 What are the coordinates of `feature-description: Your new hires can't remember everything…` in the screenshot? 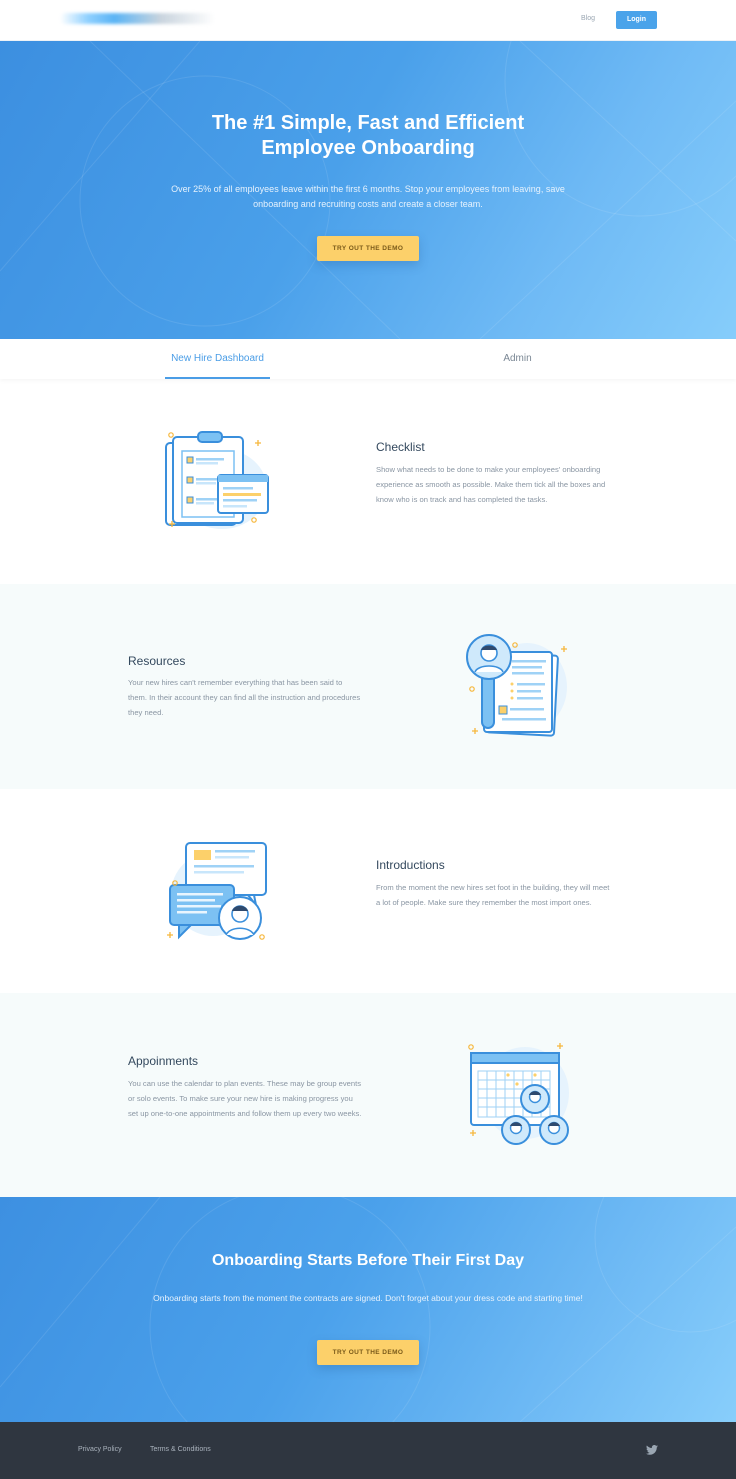 It's located at (244, 697).